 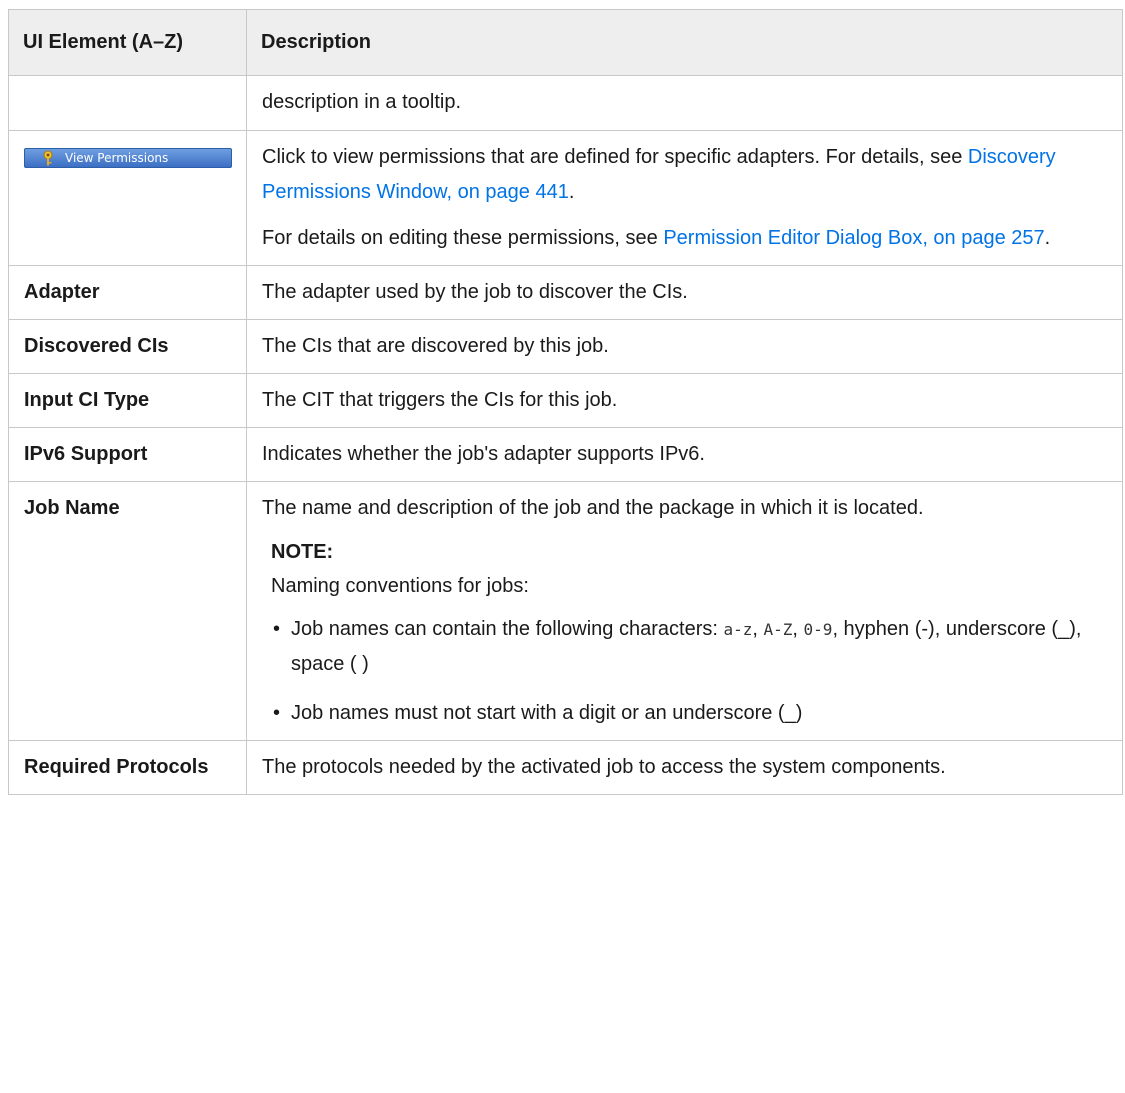 What do you see at coordinates (127, 198) in the screenshot?
I see `row-name: View Permissions` at bounding box center [127, 198].